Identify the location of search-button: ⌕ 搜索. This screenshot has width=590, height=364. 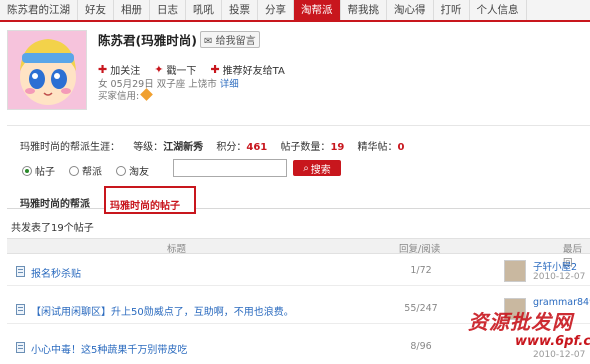
(317, 168).